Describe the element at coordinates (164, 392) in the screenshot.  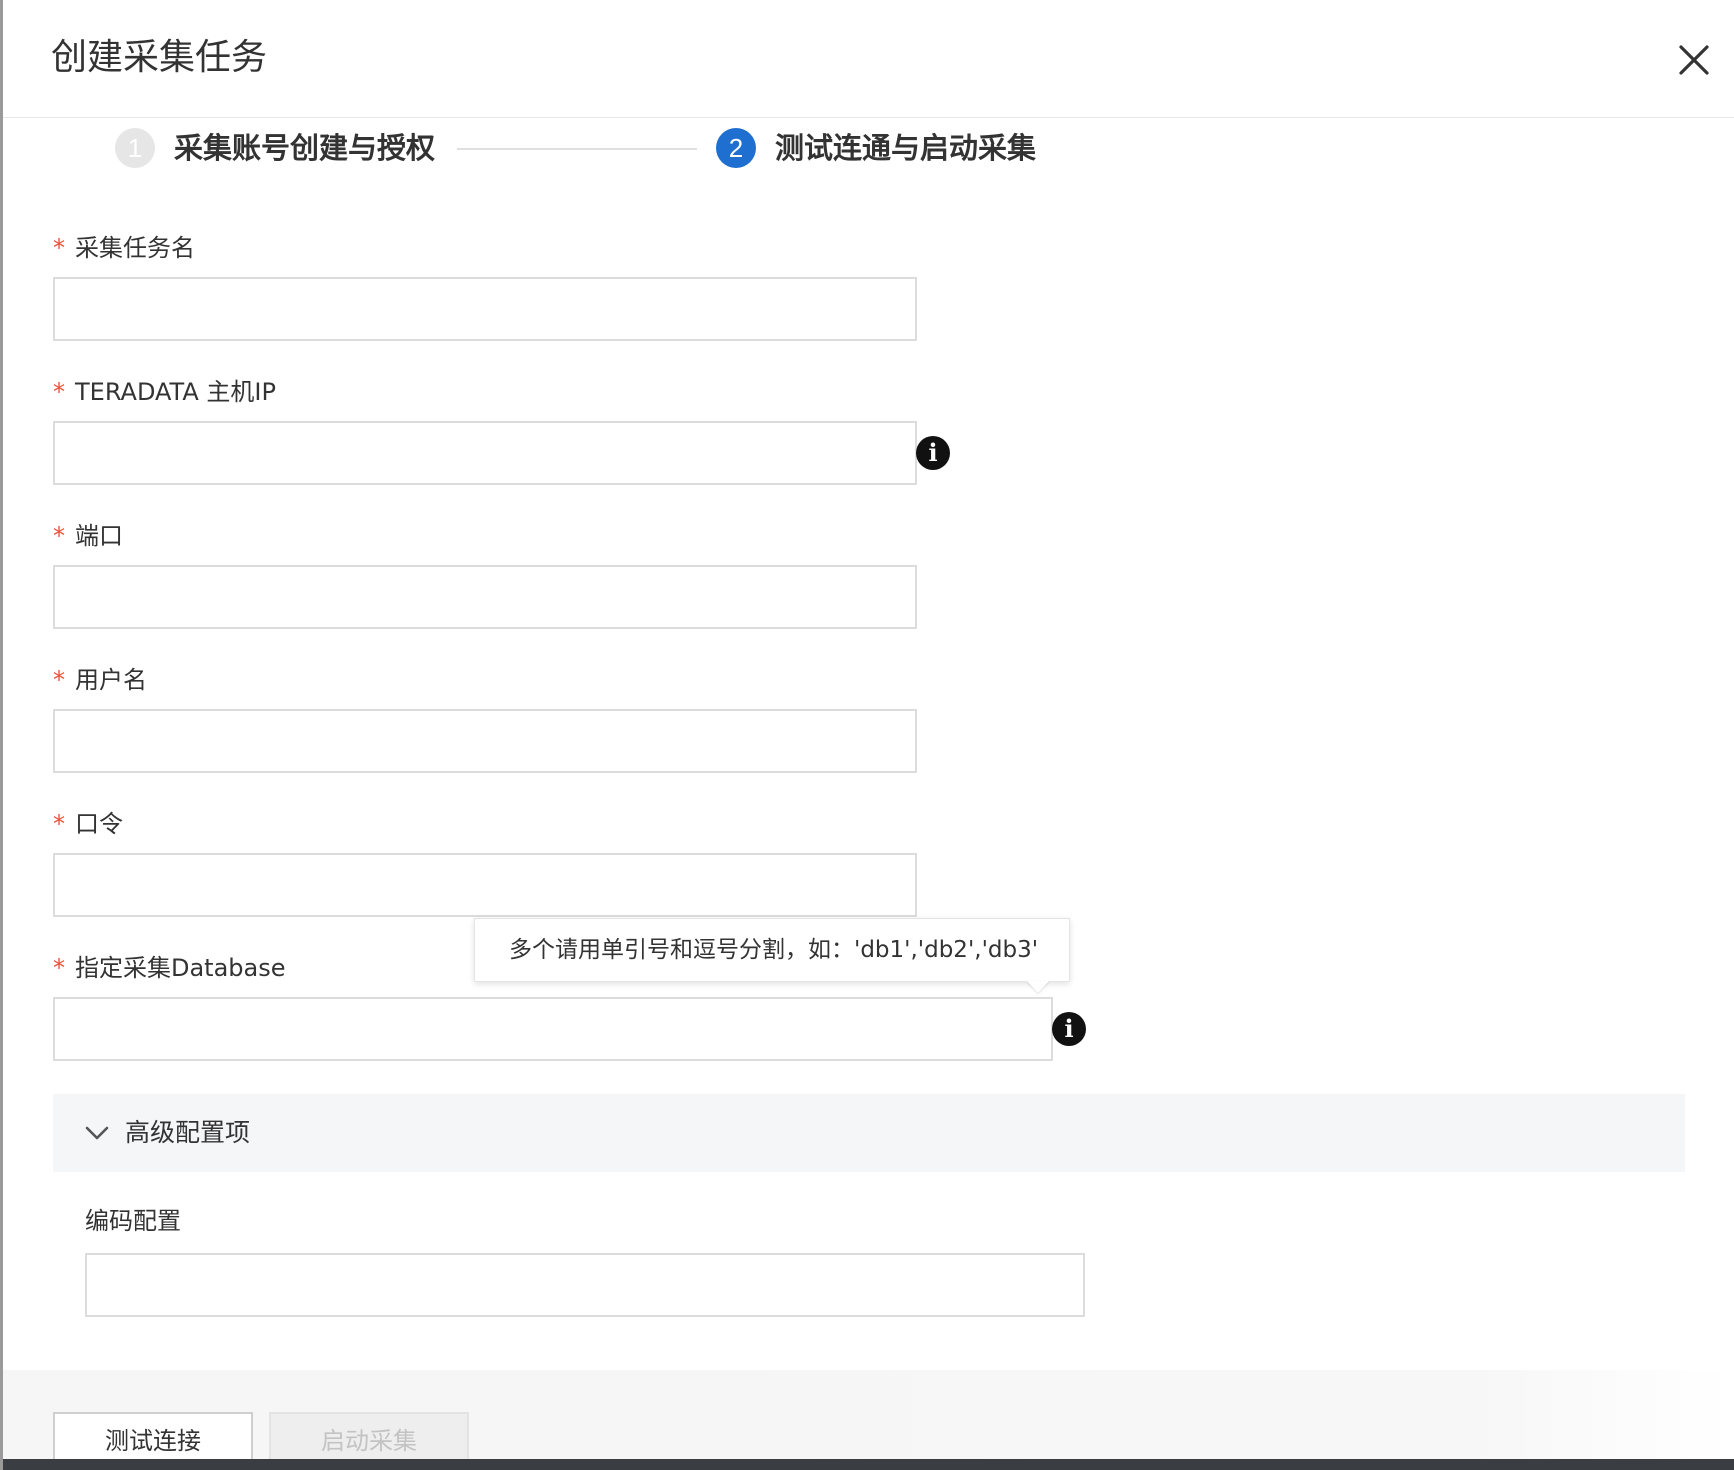
I see `host-ip-label: * TERADATA 主机IP` at that location.